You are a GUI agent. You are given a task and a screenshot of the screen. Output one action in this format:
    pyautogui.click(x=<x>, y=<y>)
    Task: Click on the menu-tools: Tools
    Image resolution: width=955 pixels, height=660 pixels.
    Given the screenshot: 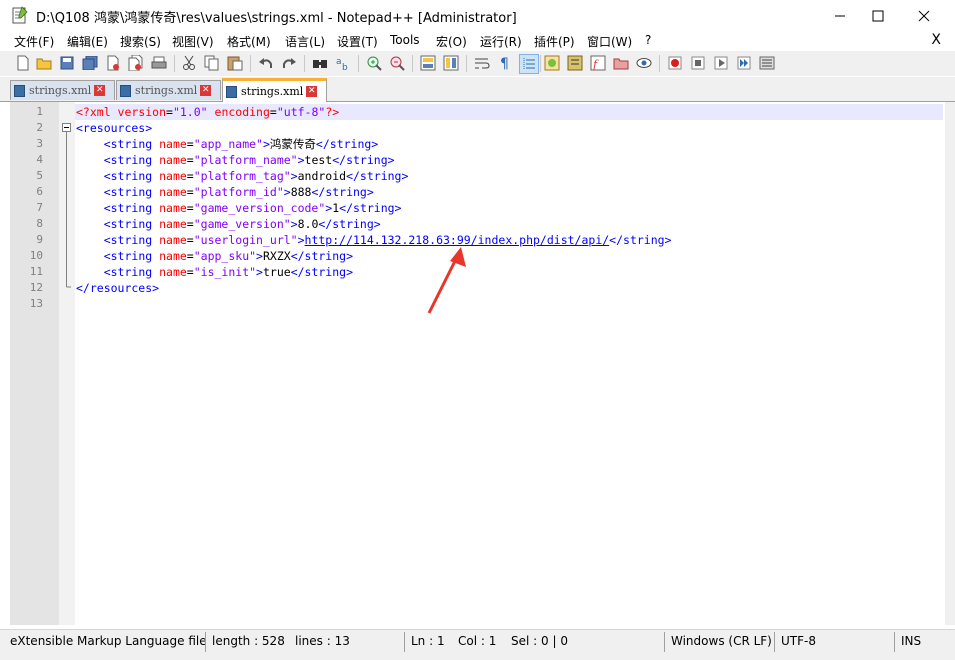 What is the action you would take?
    pyautogui.click(x=405, y=40)
    